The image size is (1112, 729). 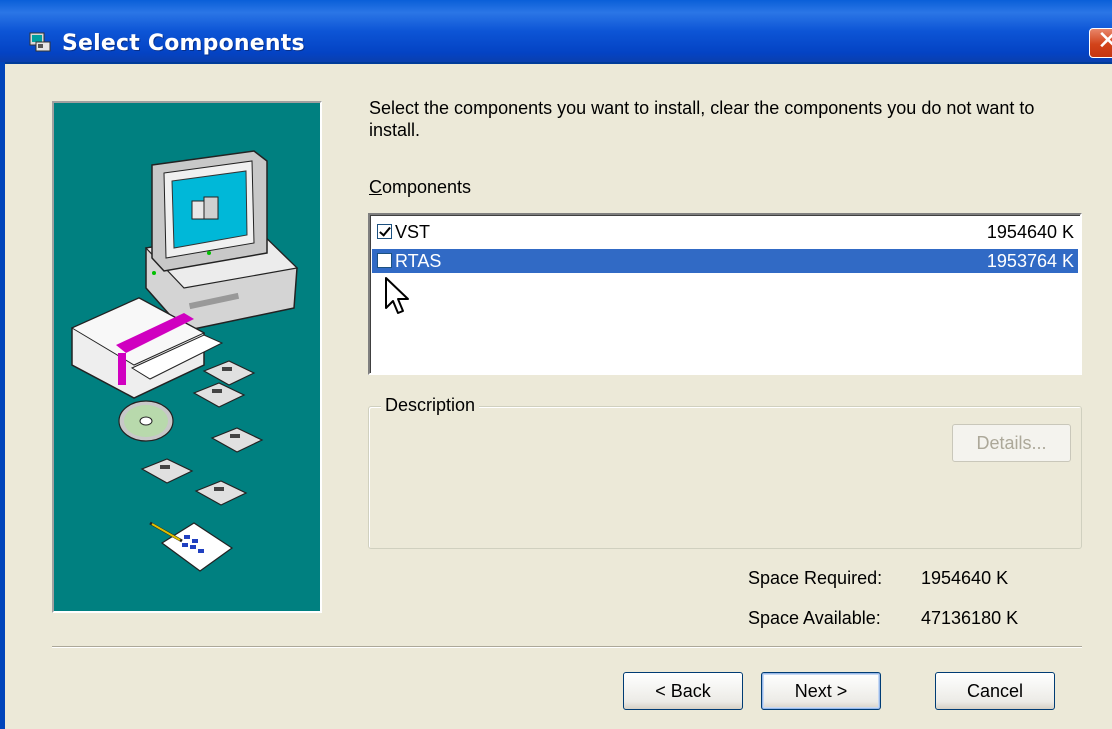 What do you see at coordinates (397, 295) in the screenshot?
I see `mouse-cursor-icon` at bounding box center [397, 295].